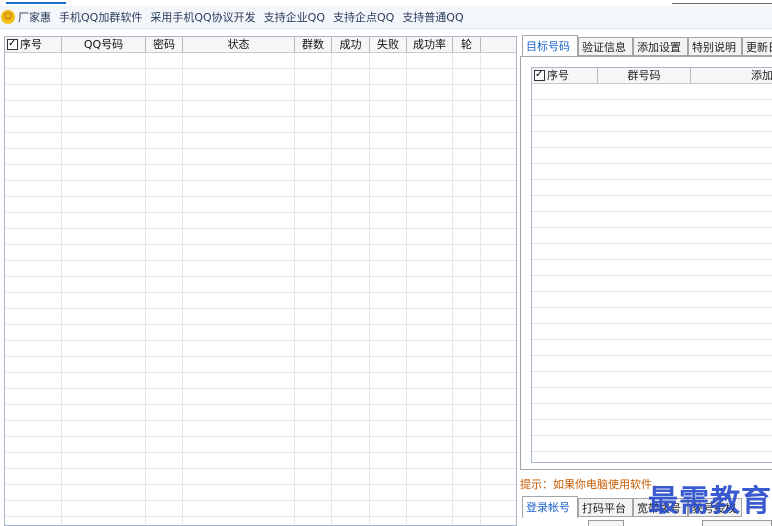 This screenshot has height=526, width=772. What do you see at coordinates (644, 75) in the screenshot?
I see `group-column-header-number: 群号码` at bounding box center [644, 75].